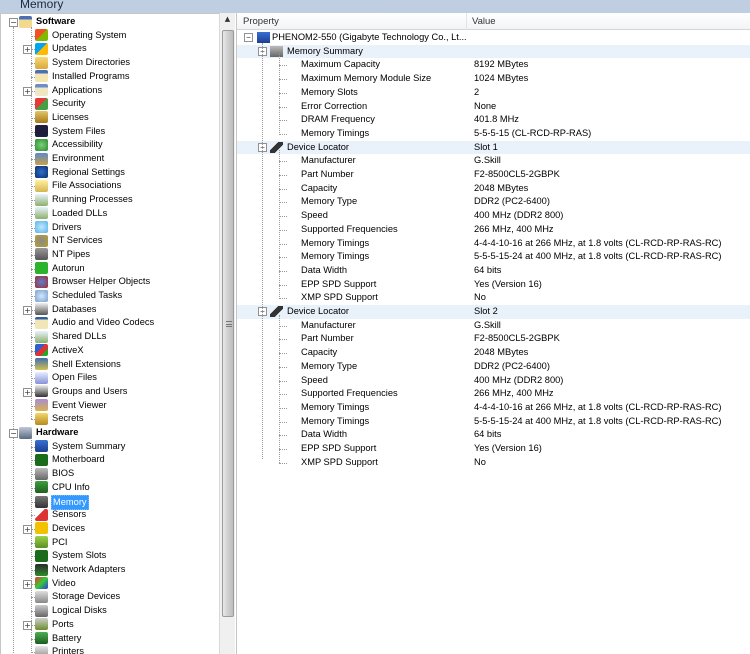 The height and width of the screenshot is (654, 750). I want to click on property-value: 5-5-5-15 (CL-RCD-RP-RAS), so click(533, 132).